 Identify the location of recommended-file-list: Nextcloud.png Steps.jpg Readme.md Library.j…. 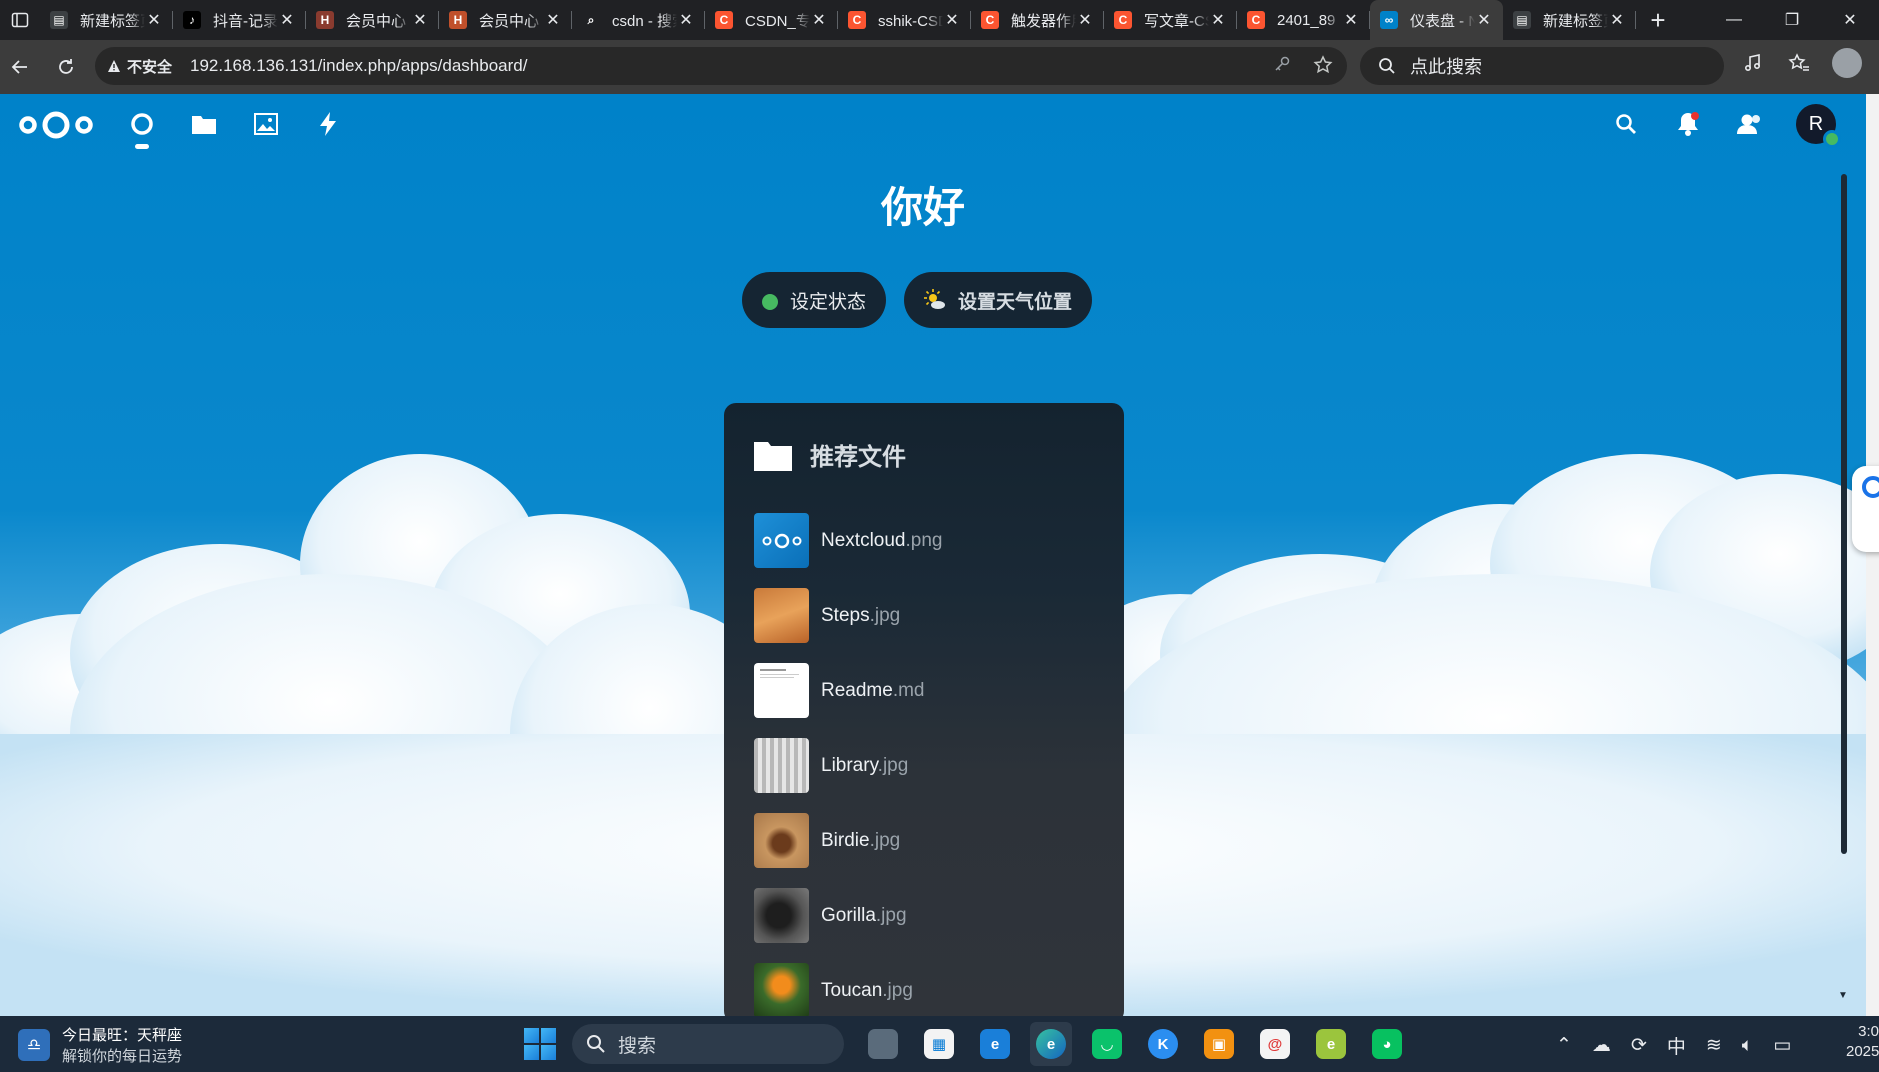
(848, 759).